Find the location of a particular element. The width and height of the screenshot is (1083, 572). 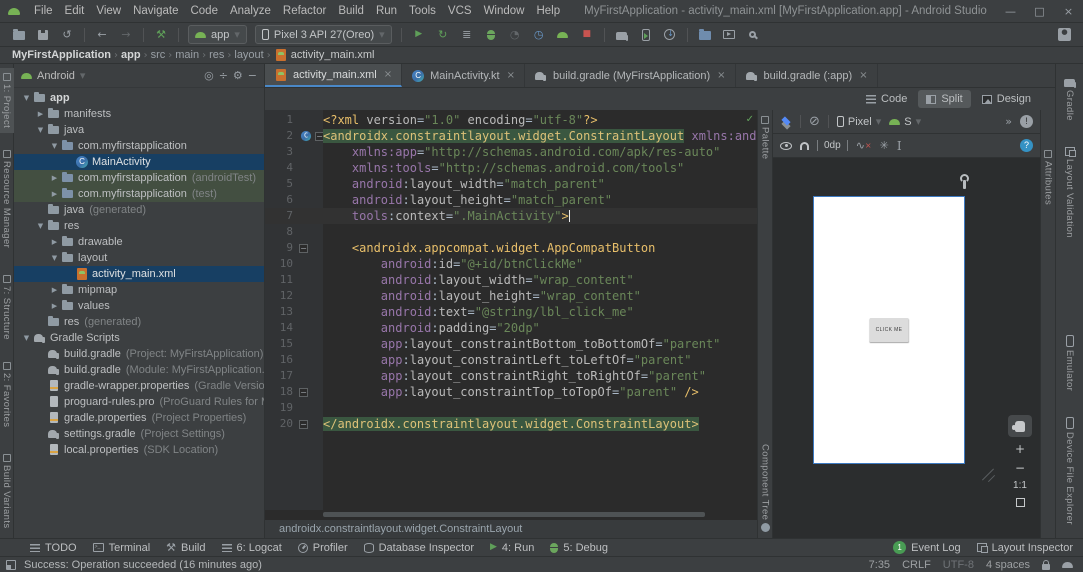

breadcrumb-myfirstapplication: MyFirstApplication is located at coordinates (61, 55).